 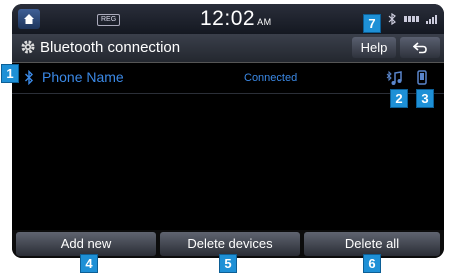 I want to click on callout-3: 3, so click(x=425, y=98).